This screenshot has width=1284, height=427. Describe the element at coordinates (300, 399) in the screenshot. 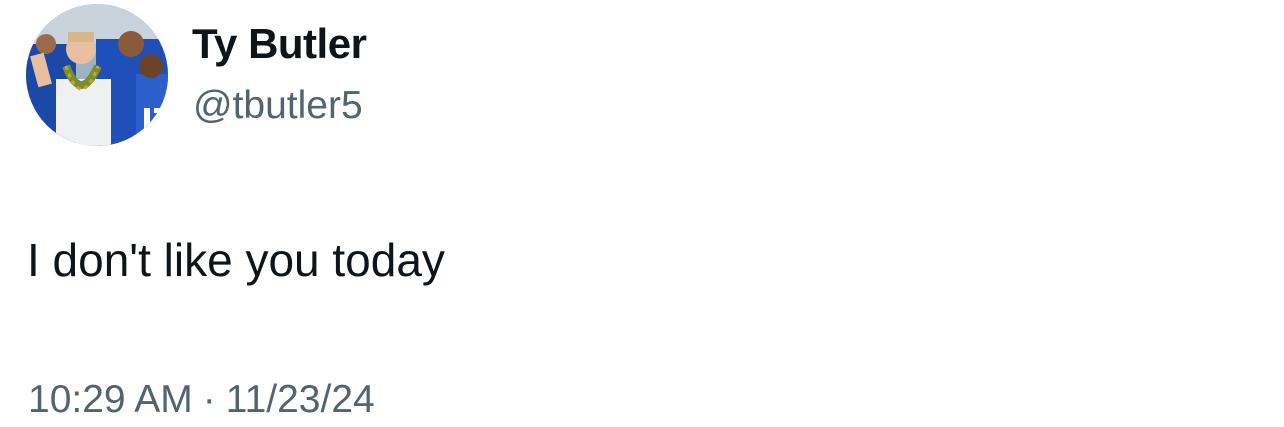

I see `tweet-date: 11/23/24` at that location.